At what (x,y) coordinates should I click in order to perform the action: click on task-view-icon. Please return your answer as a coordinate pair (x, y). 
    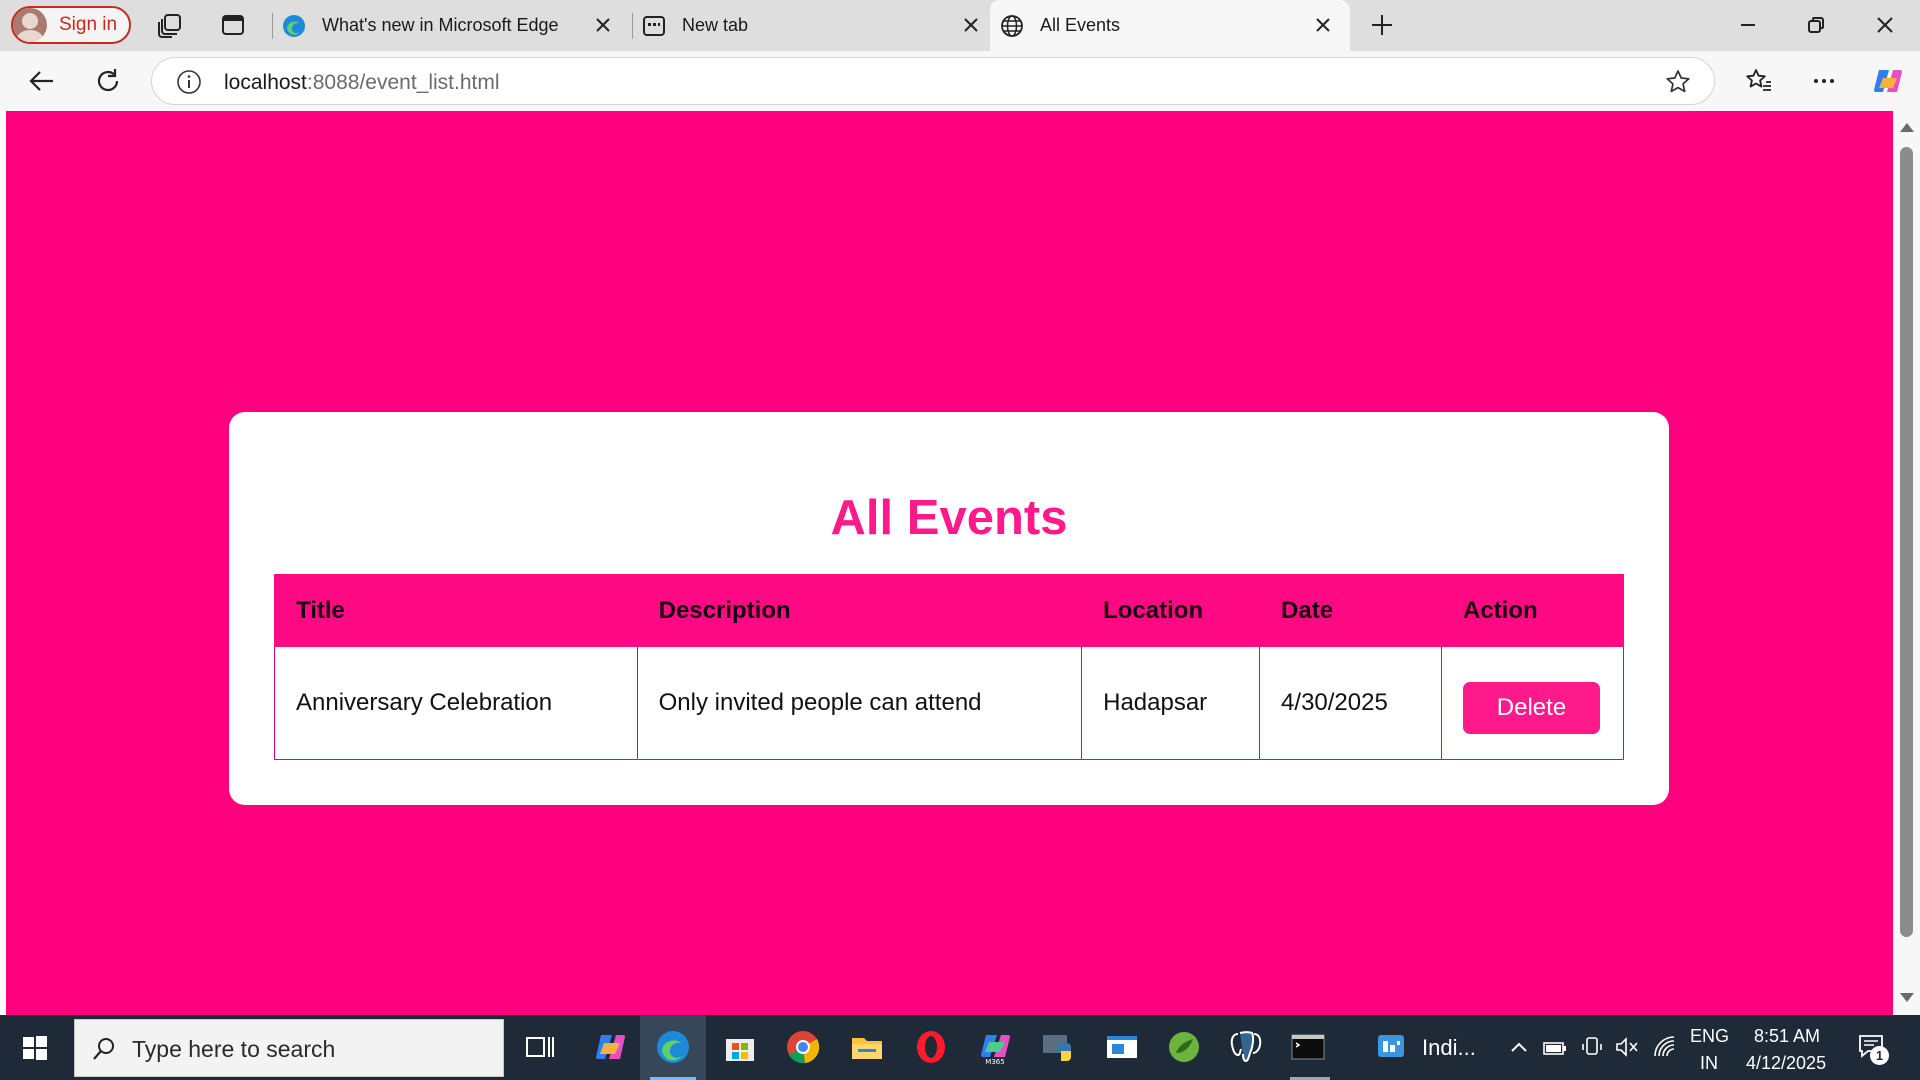
    Looking at the image, I should click on (540, 1047).